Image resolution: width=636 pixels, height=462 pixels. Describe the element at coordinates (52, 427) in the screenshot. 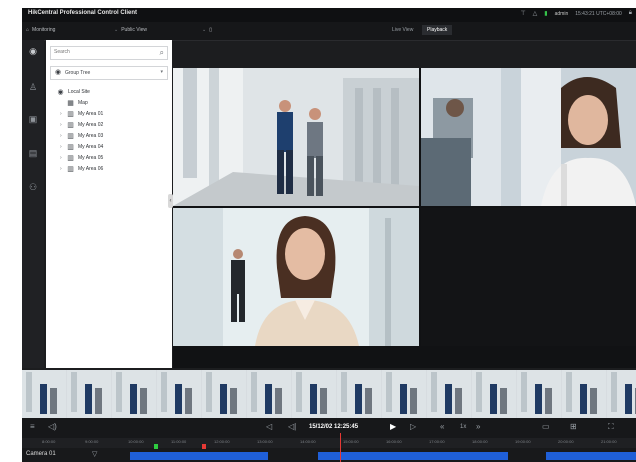

I see `volume-icon: ◁)` at that location.